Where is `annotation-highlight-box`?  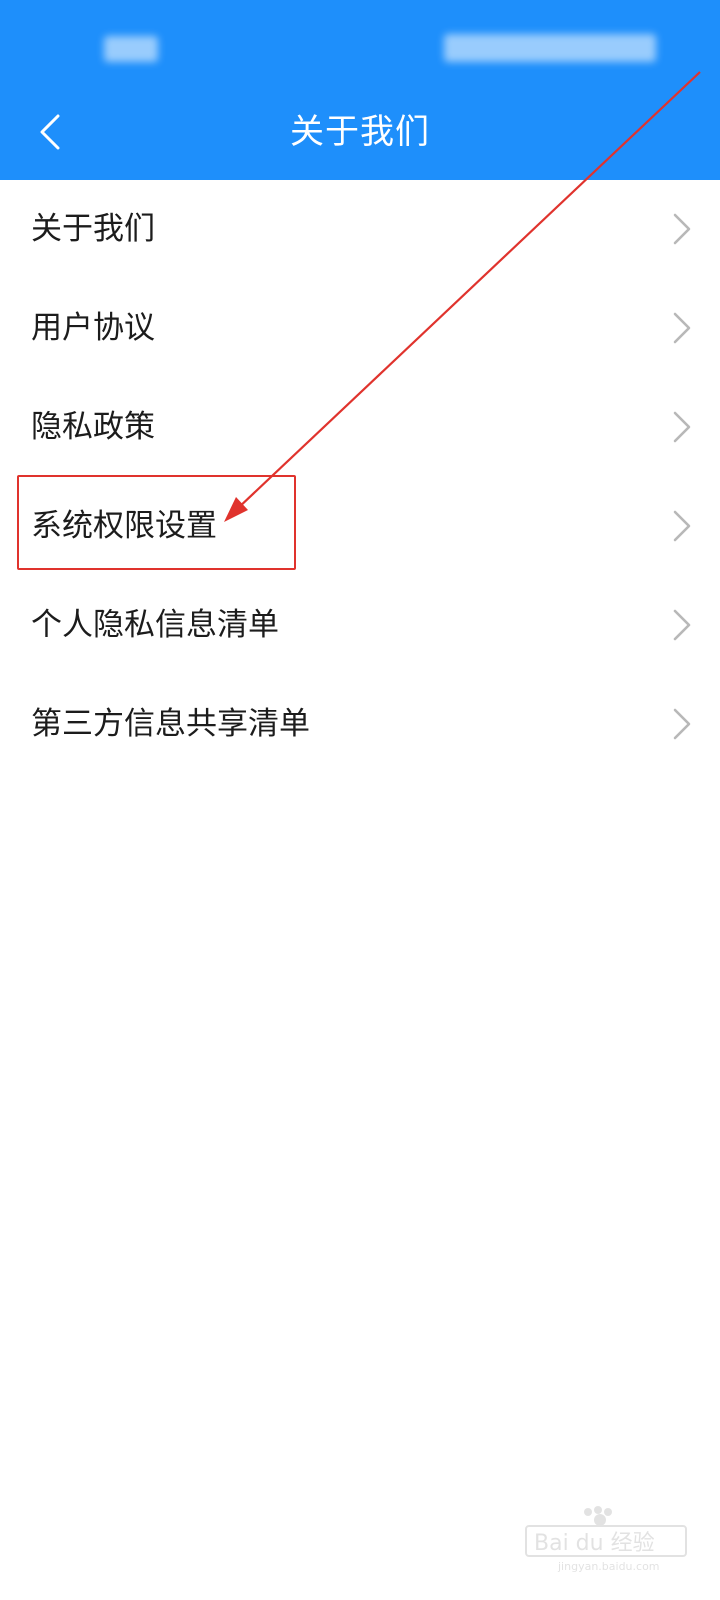
annotation-highlight-box is located at coordinates (156, 522).